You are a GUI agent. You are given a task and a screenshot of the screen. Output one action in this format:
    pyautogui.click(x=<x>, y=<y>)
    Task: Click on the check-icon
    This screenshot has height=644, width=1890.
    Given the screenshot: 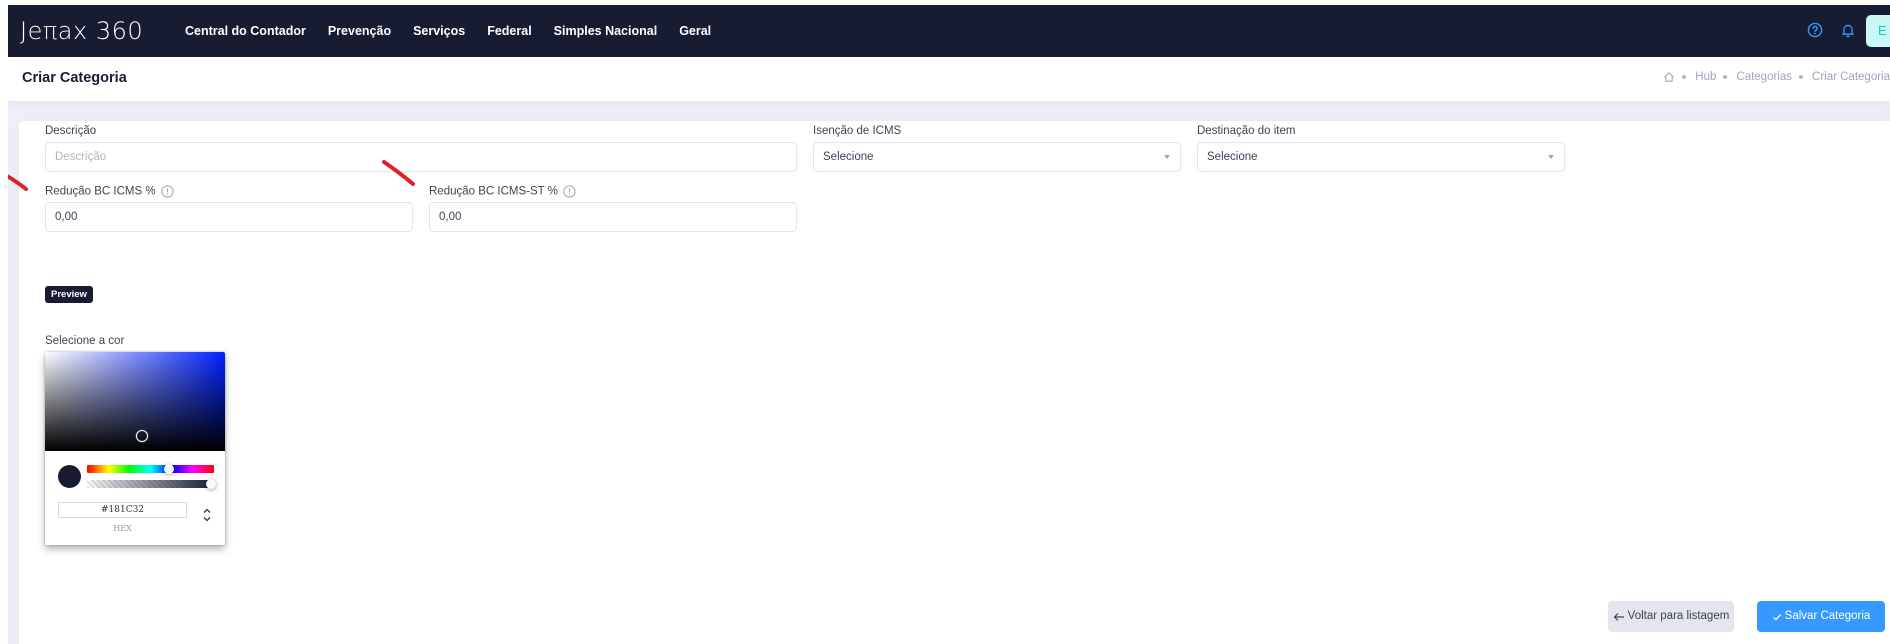 What is the action you would take?
    pyautogui.click(x=1776, y=617)
    